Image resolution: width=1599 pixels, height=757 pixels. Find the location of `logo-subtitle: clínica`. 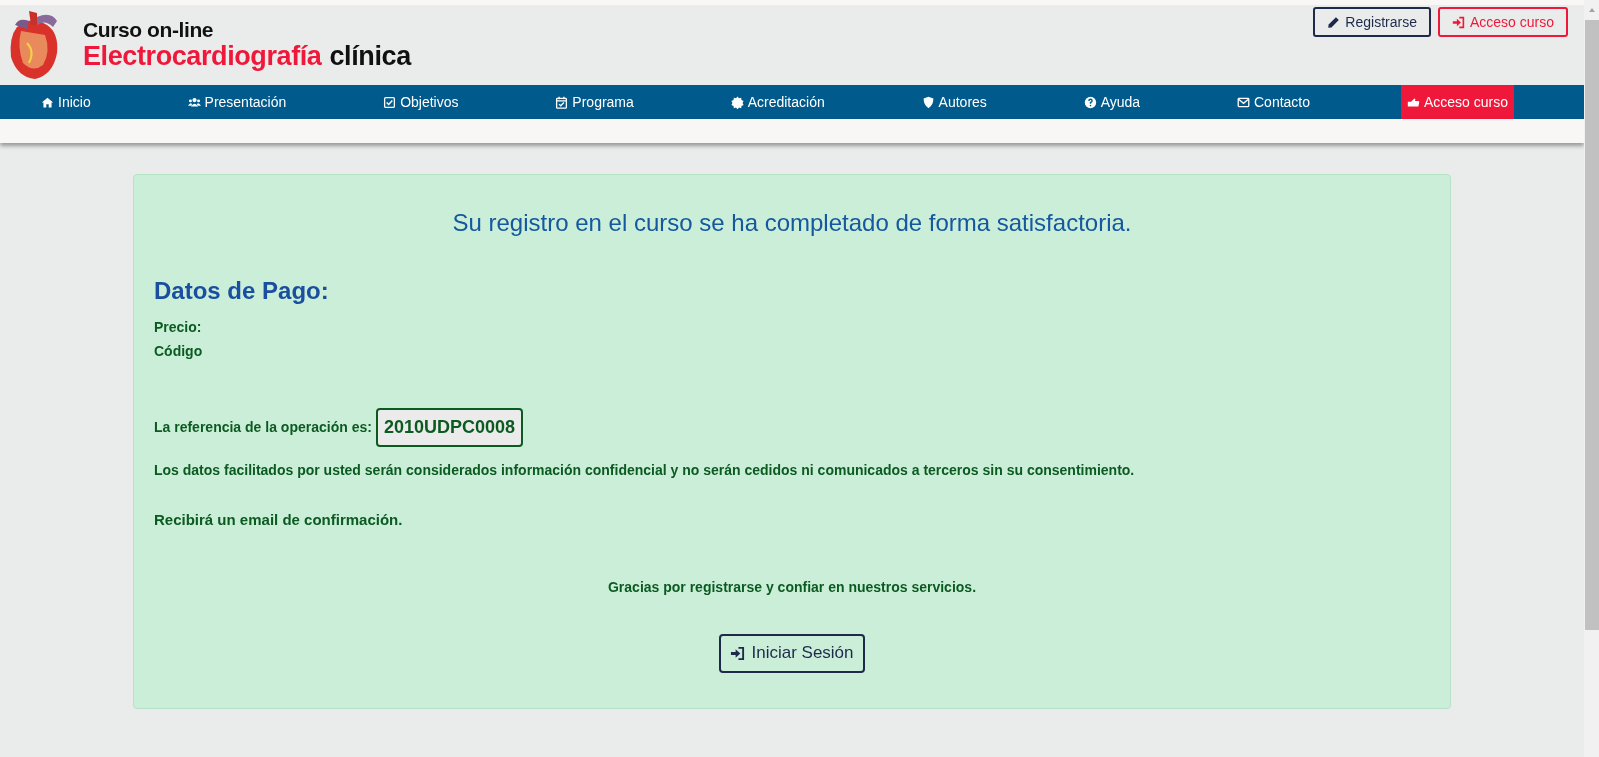

logo-subtitle: clínica is located at coordinates (370, 56).